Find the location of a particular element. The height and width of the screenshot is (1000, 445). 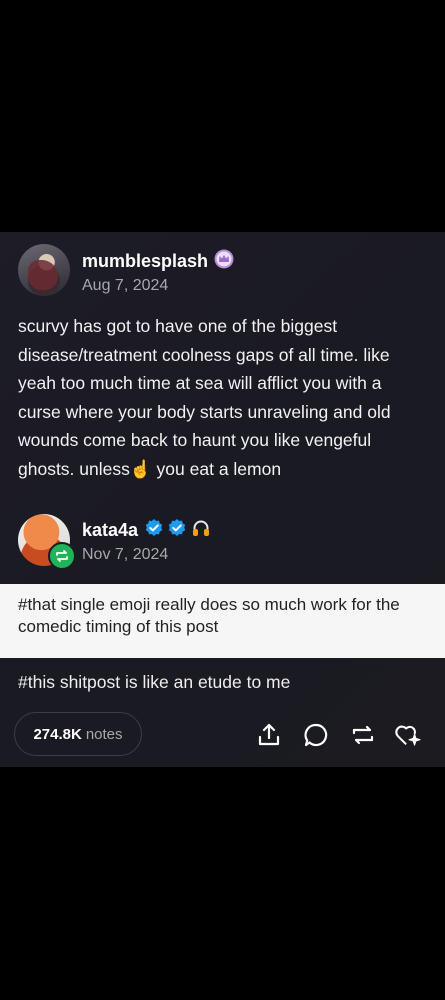

share-icon is located at coordinates (269, 735).